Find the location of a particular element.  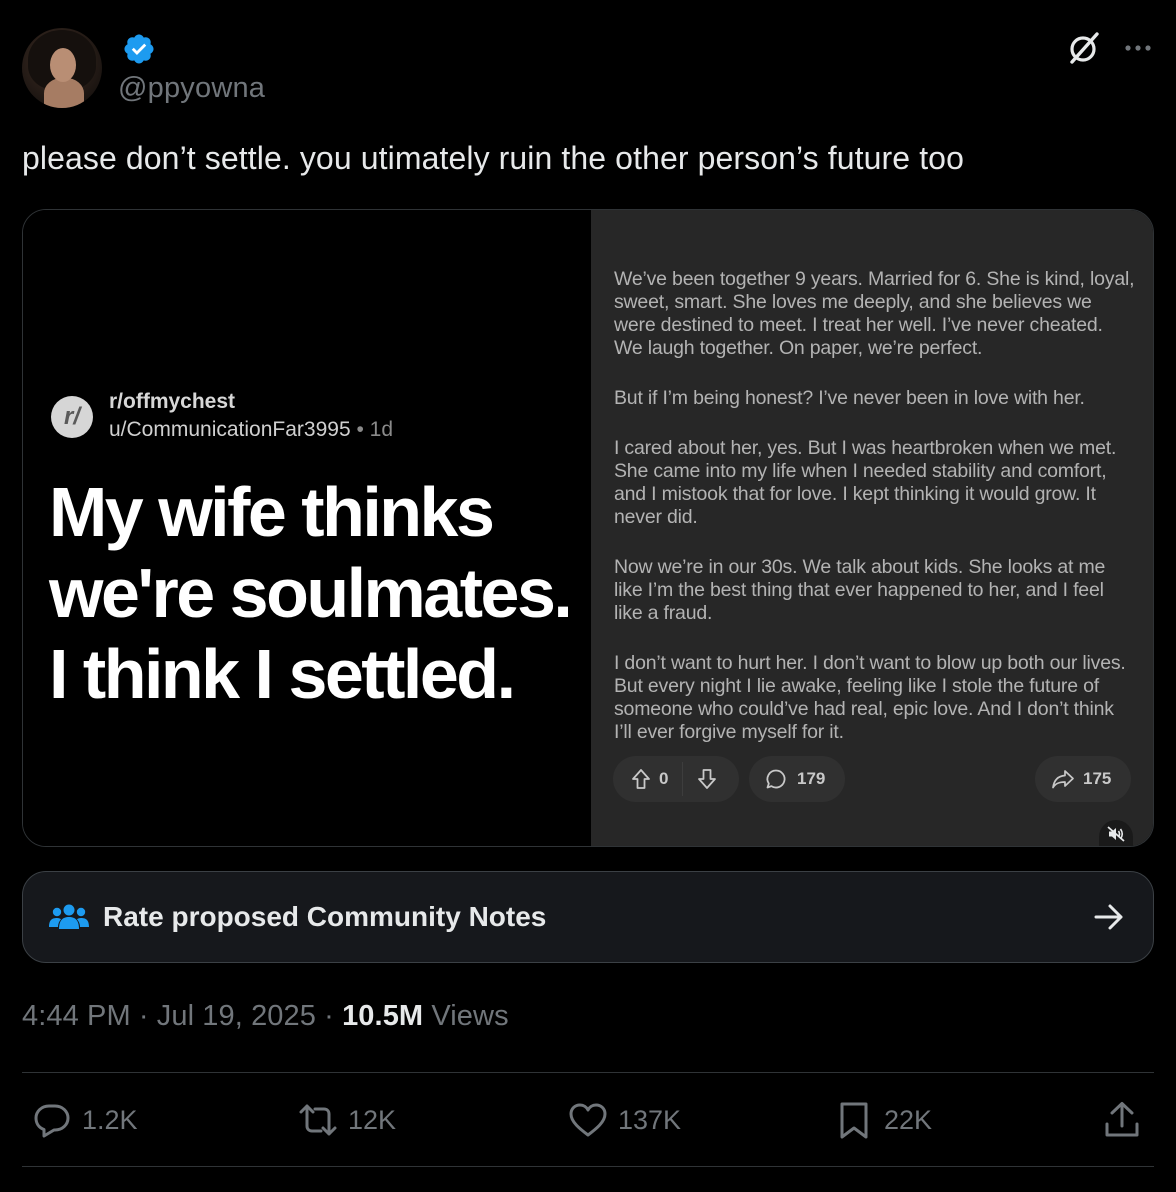

views-count: 10.5M is located at coordinates (382, 1016).